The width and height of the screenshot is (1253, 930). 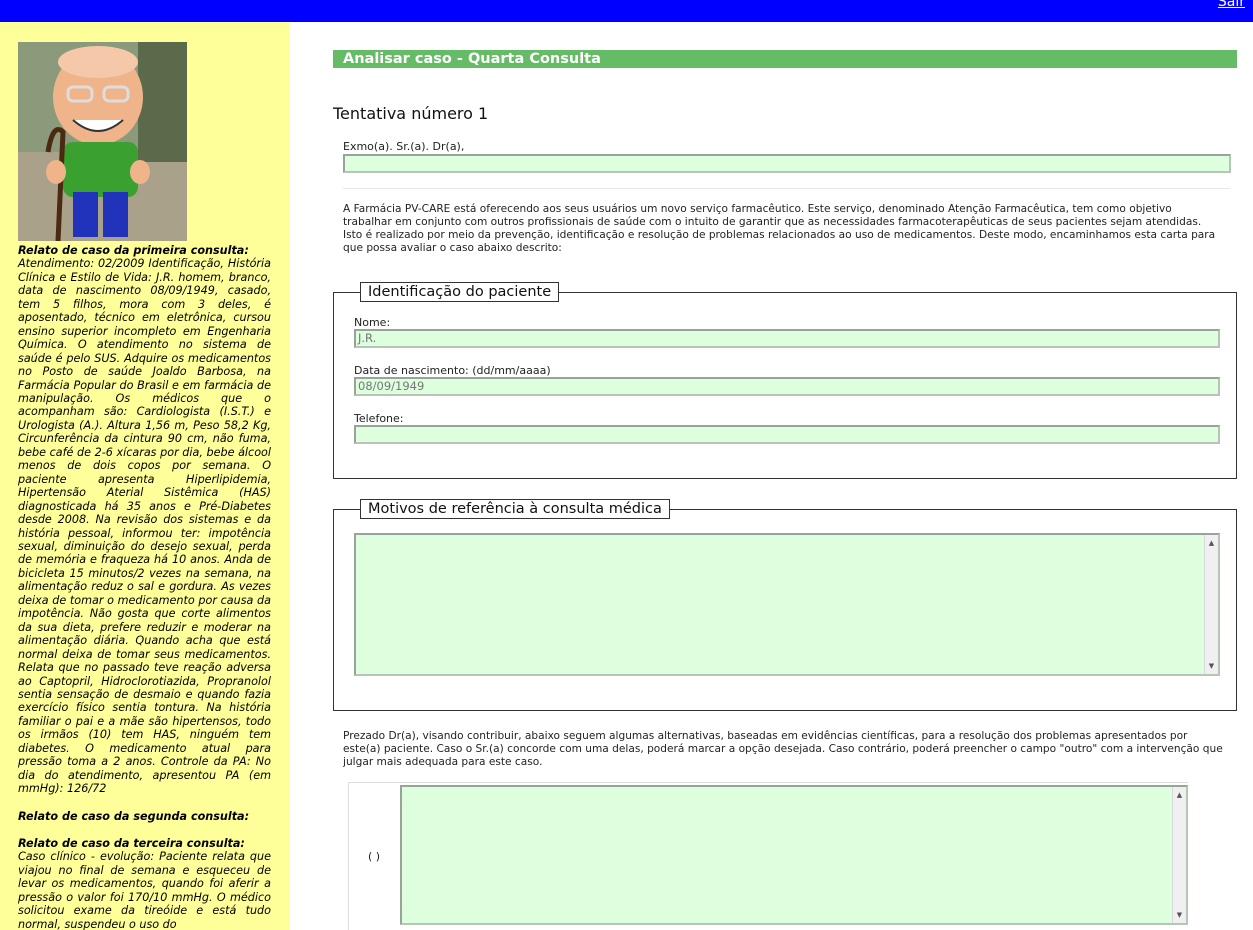 What do you see at coordinates (374, 856) in the screenshot?
I see `option-radio: ( )` at bounding box center [374, 856].